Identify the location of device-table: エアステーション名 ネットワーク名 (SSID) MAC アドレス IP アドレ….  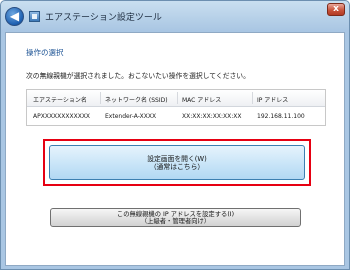
(176, 107).